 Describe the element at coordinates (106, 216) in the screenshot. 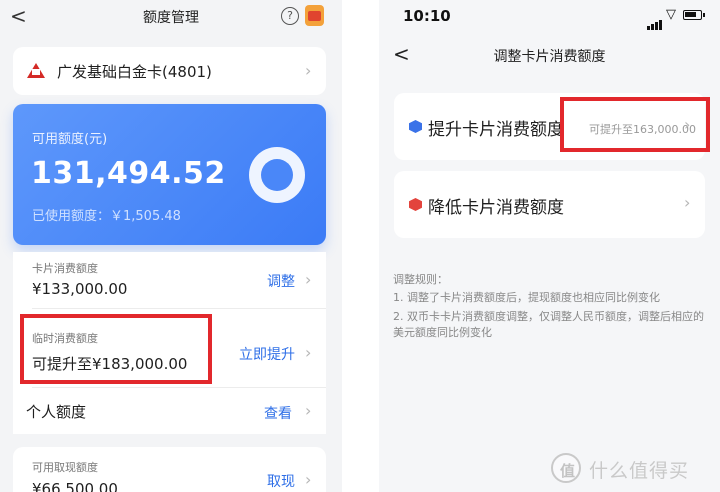

I see `used-limit-label: 已使用额度：￥1,505.48` at that location.